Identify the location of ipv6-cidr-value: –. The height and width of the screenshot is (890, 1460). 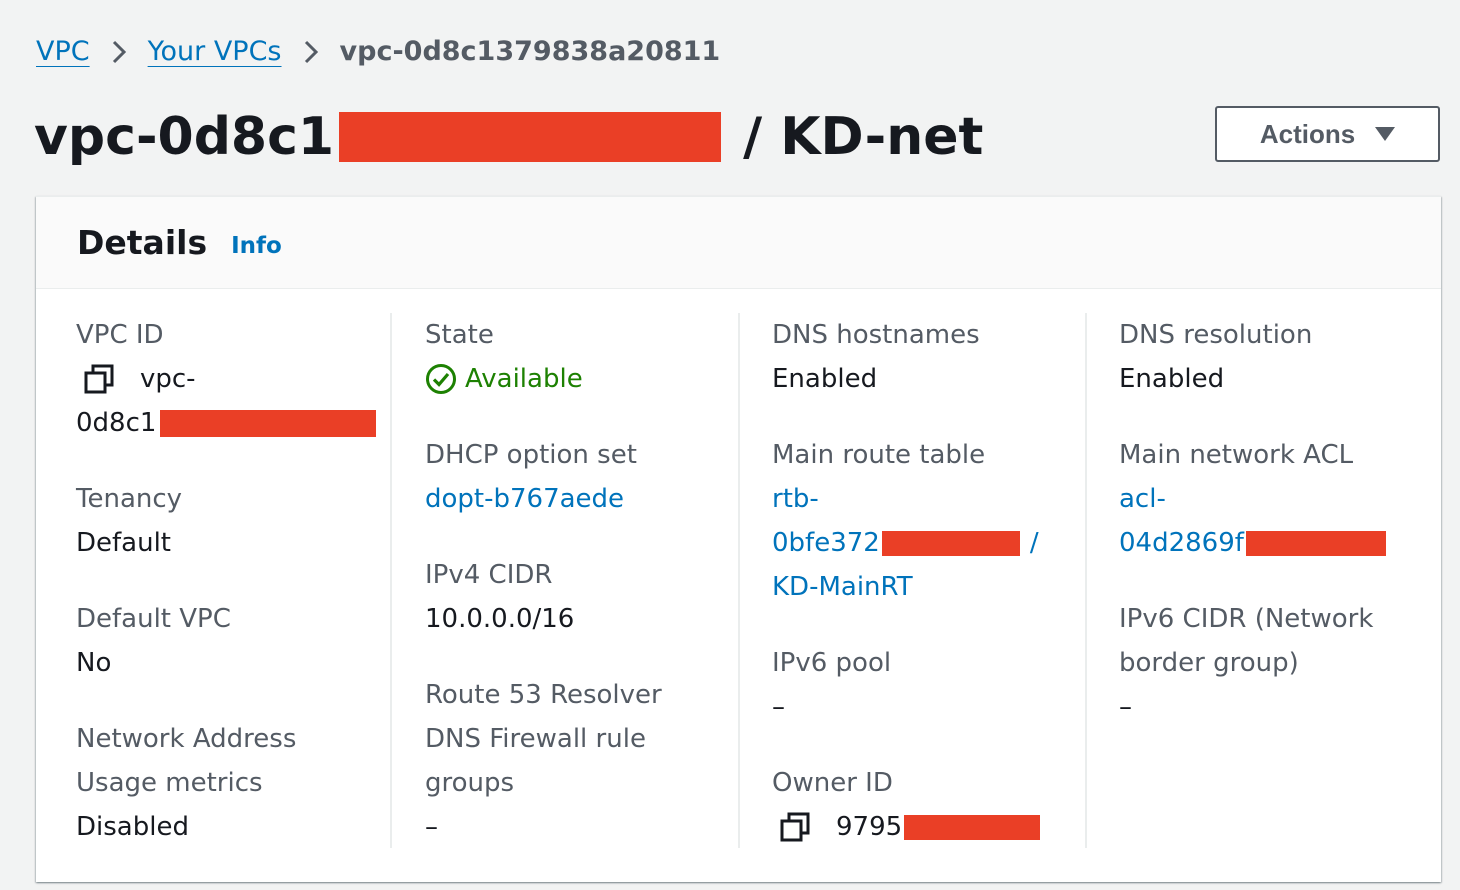
(1125, 707).